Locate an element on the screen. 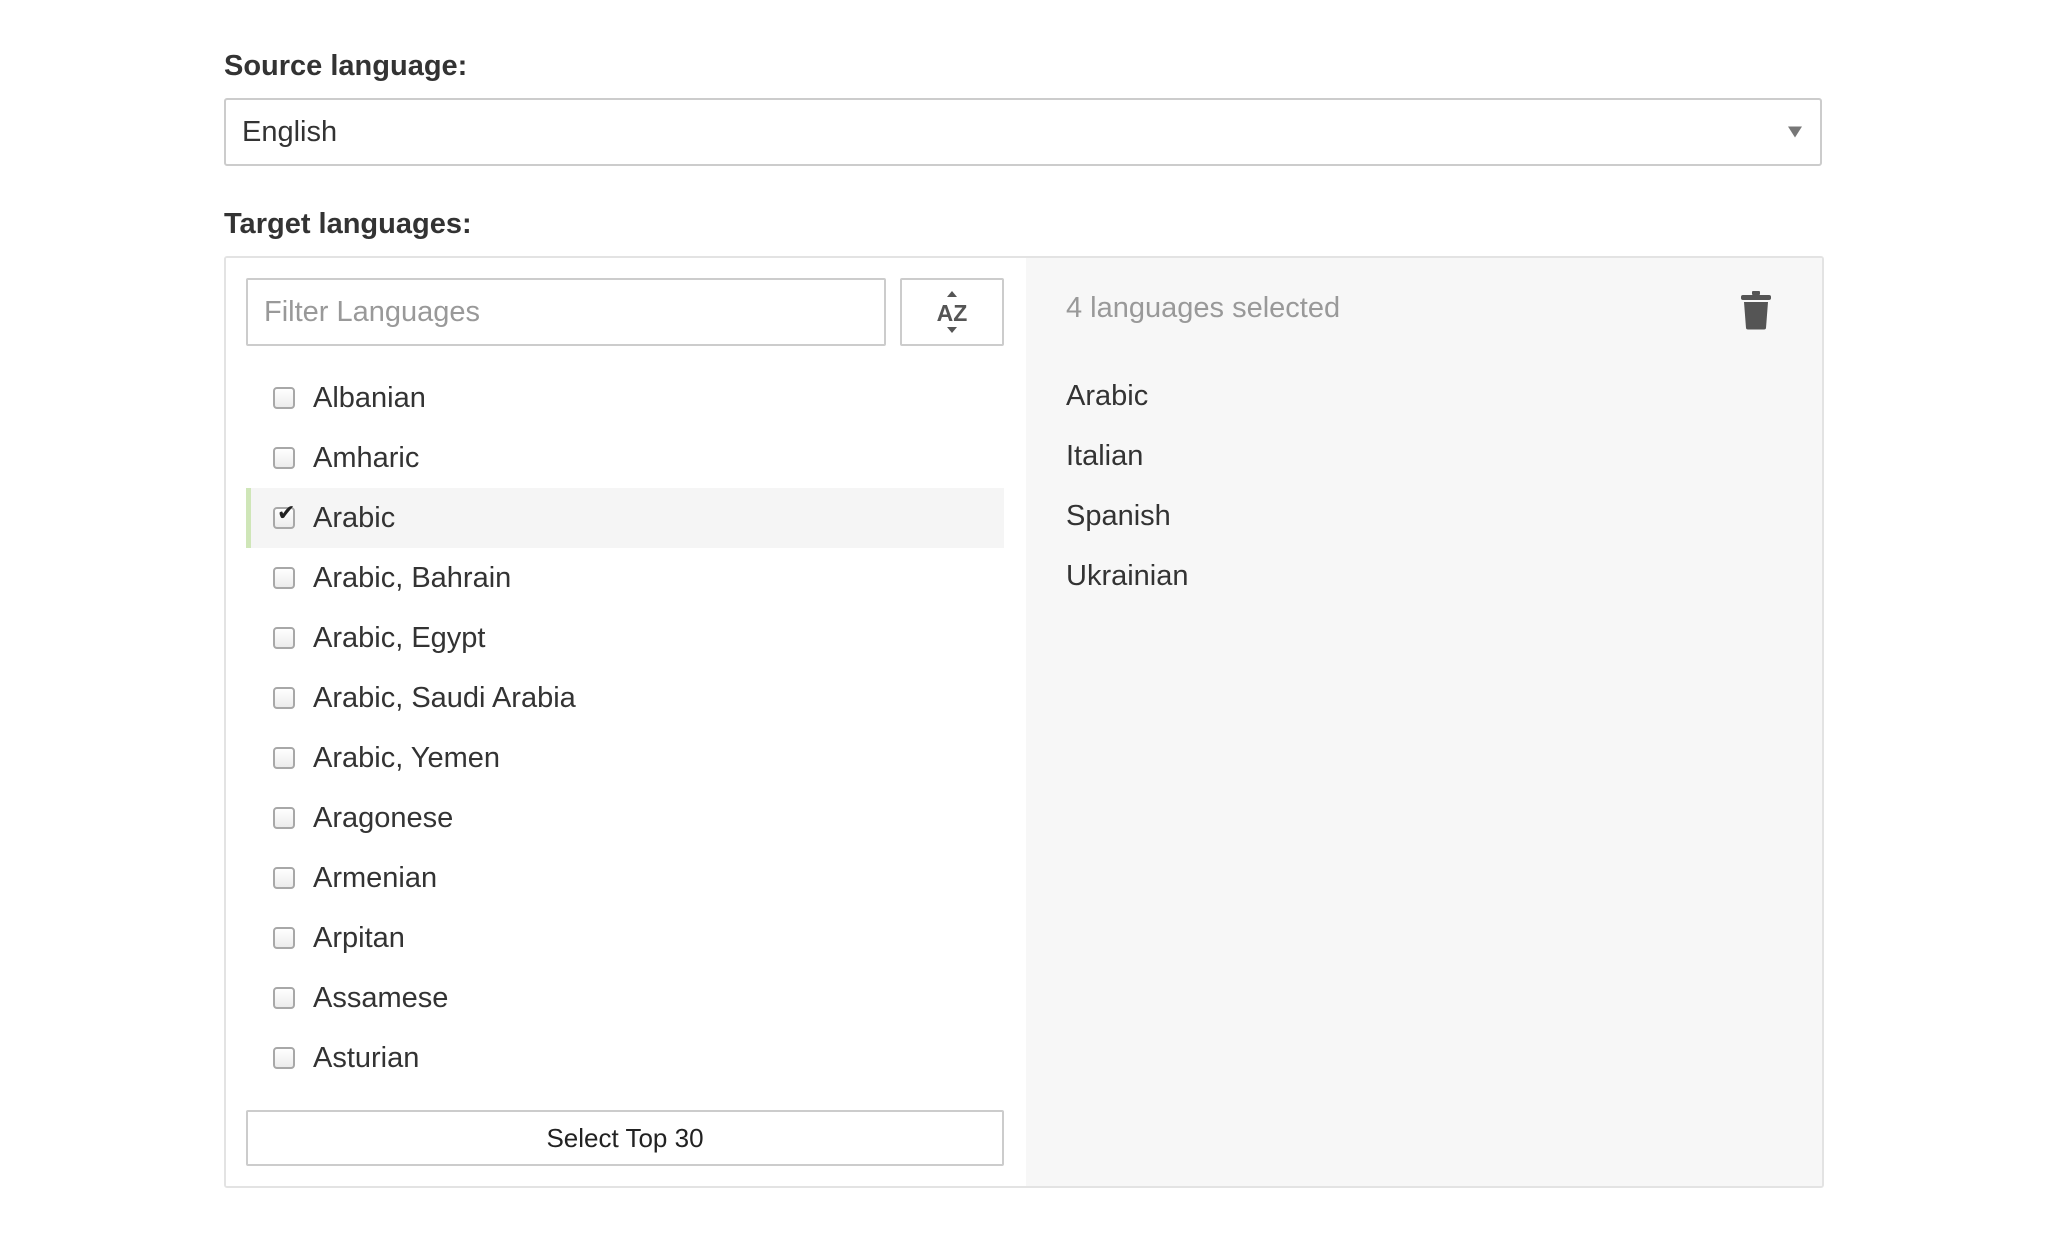 The image size is (2048, 1246). language-option: Assamese is located at coordinates (625, 998).